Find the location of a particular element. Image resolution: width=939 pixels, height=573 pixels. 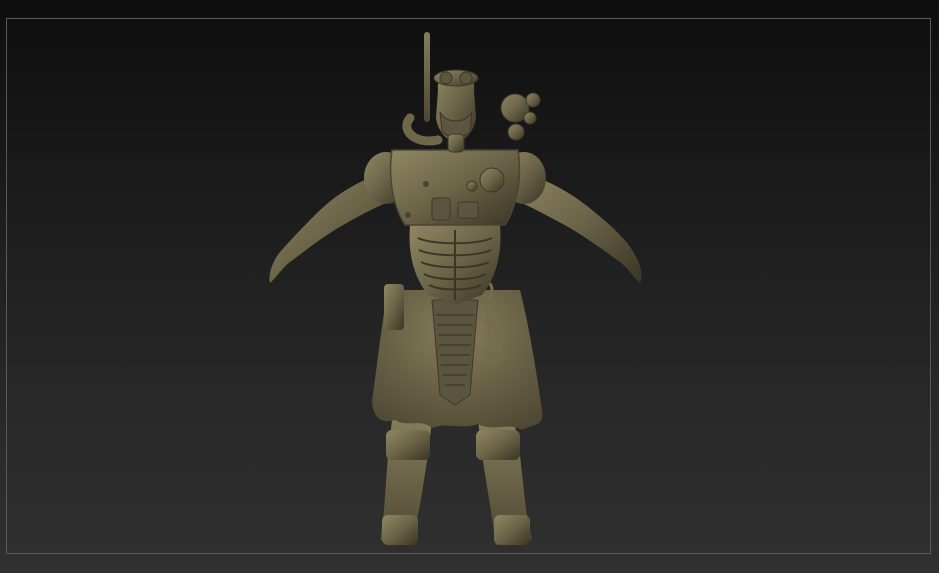

chest-plate is located at coordinates (455, 187).